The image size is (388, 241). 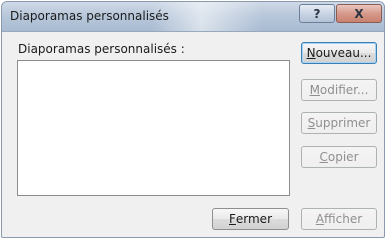 What do you see at coordinates (343, 157) in the screenshot?
I see `copy-button-label: opier` at bounding box center [343, 157].